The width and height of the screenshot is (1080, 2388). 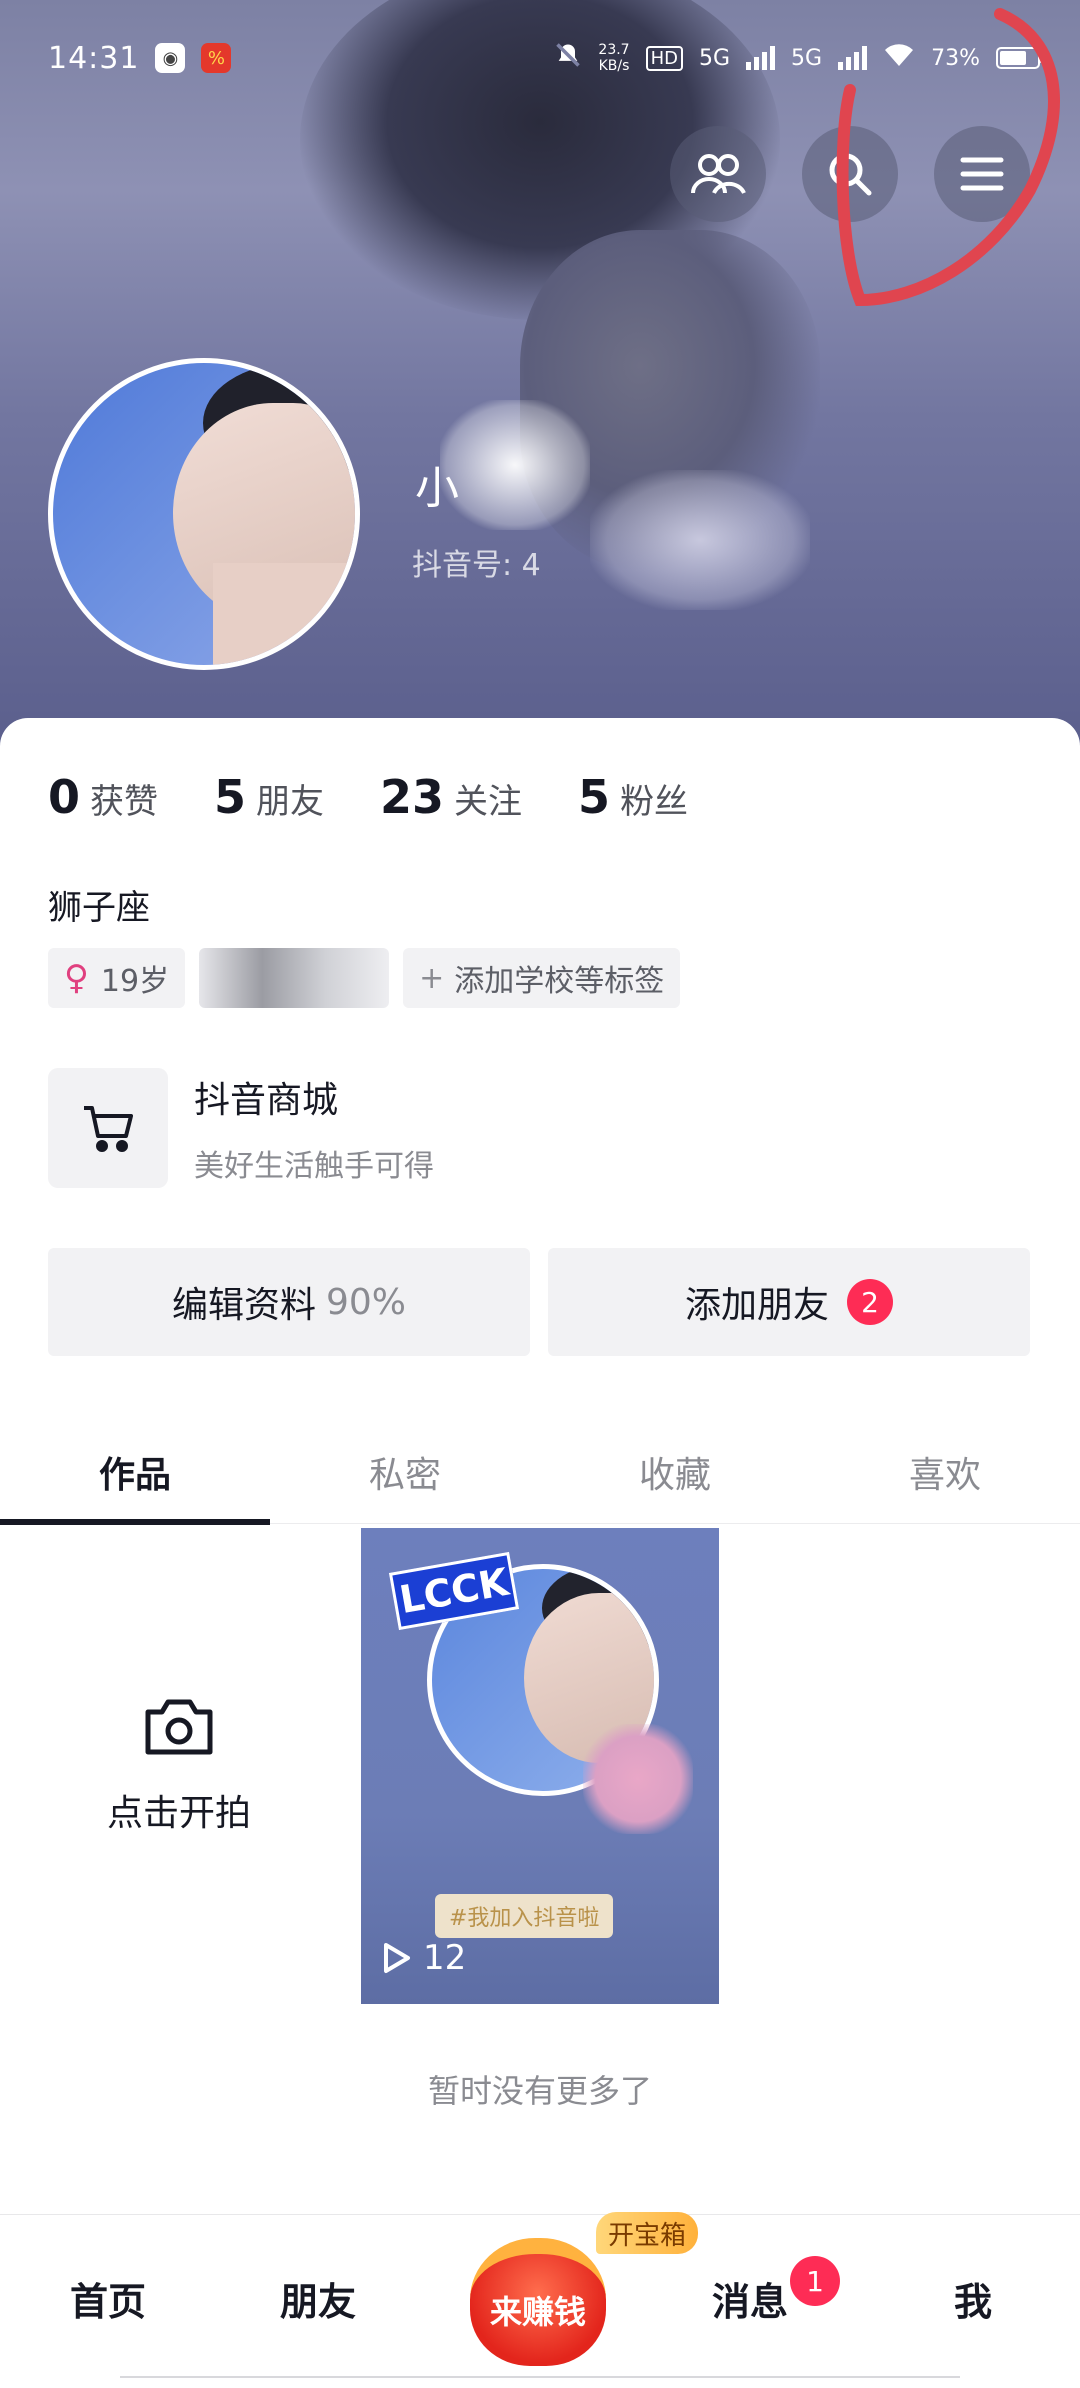 What do you see at coordinates (614, 66) in the screenshot?
I see `network-speed-unit: KB/s` at bounding box center [614, 66].